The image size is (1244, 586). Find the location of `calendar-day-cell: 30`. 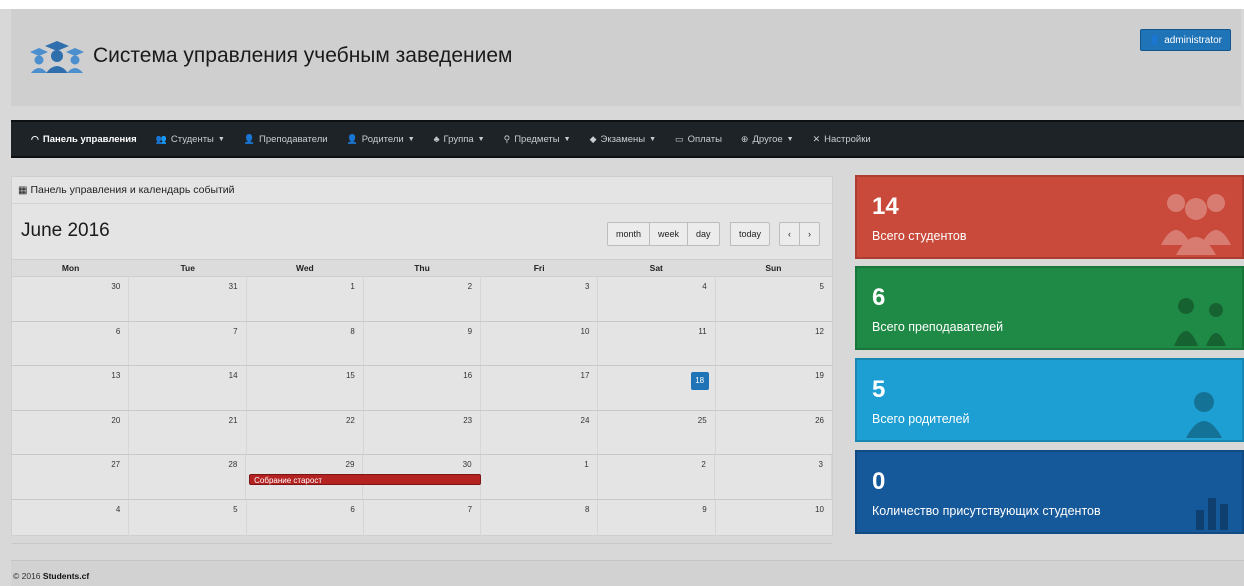

calendar-day-cell: 30 is located at coordinates (71, 299).